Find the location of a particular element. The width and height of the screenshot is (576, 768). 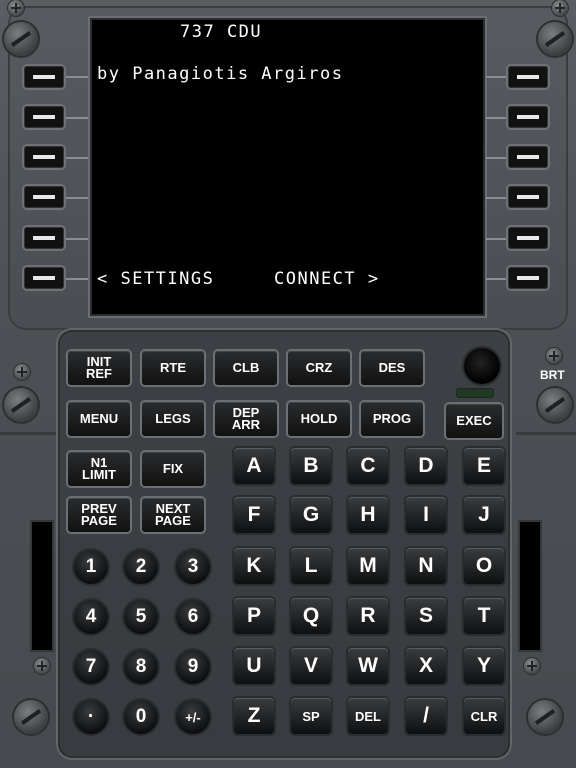

key-clr: CLR is located at coordinates (484, 716).